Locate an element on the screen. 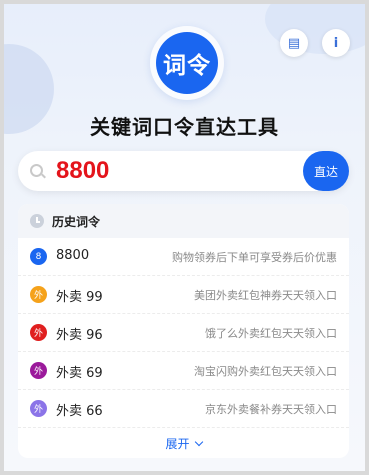 The width and height of the screenshot is (369, 475). history-item-desc: 购物领券后下单可享受券后价优惠 is located at coordinates (254, 257).